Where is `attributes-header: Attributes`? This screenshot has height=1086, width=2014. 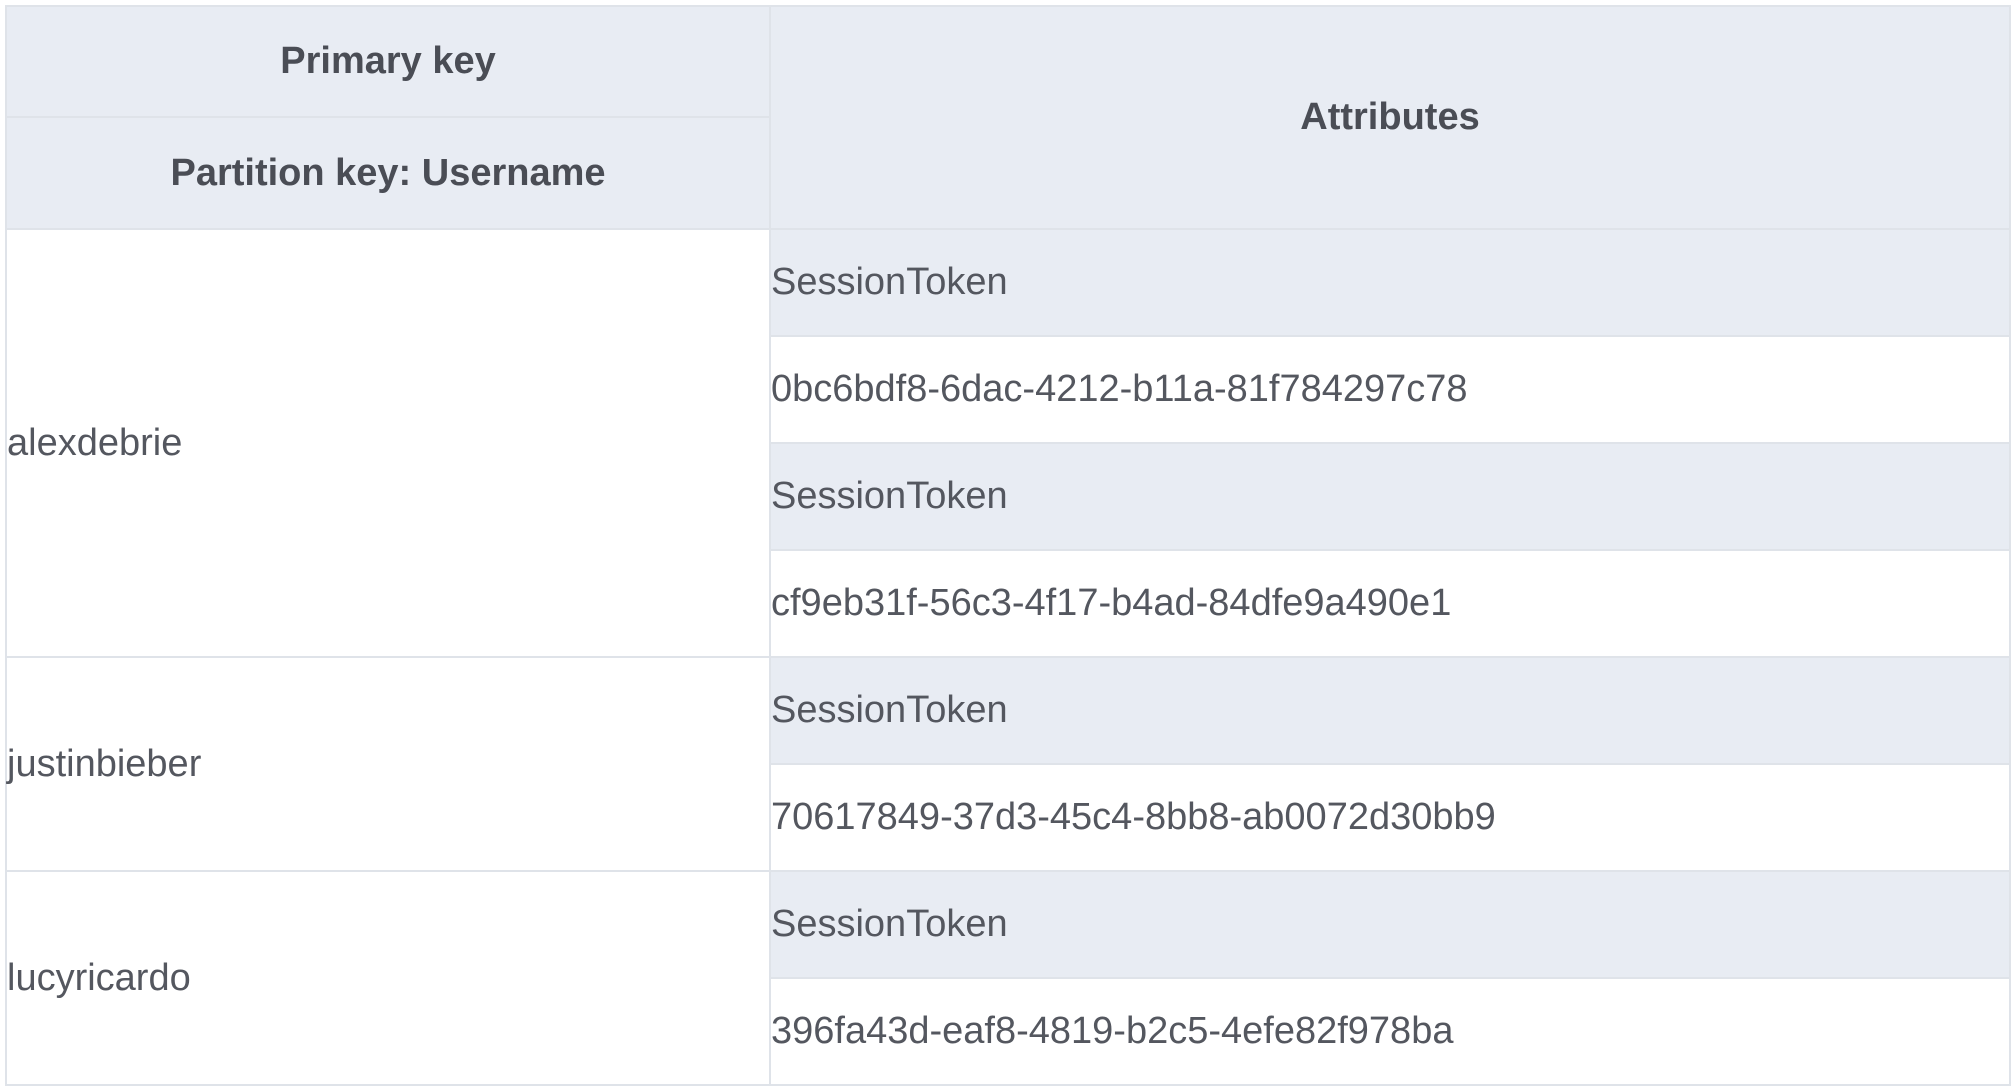 attributes-header: Attributes is located at coordinates (1390, 117).